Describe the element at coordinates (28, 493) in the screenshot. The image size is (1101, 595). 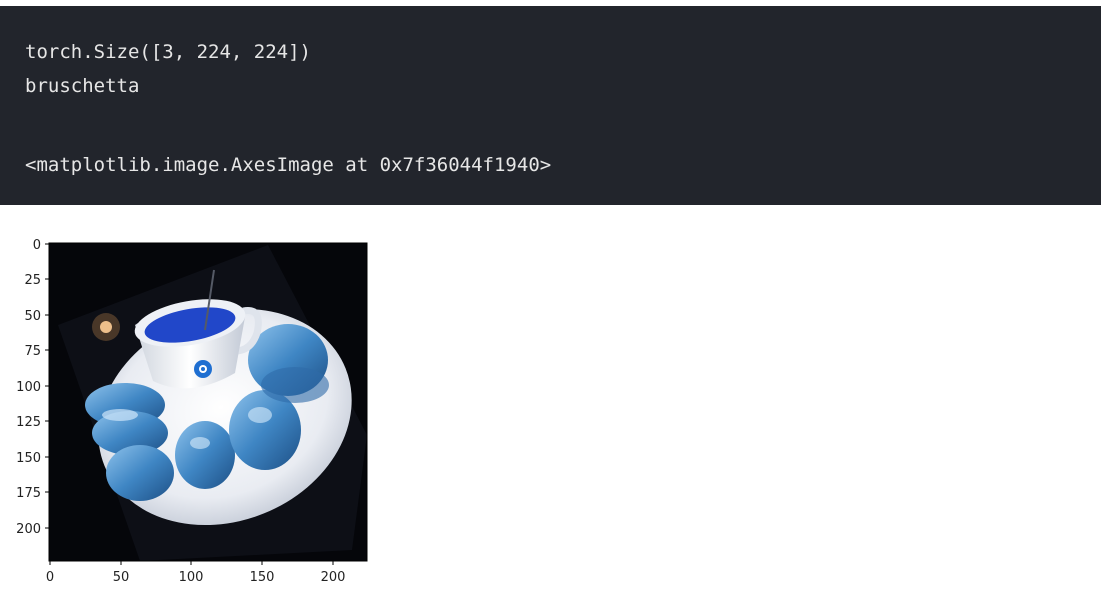
I see `y-tick-label: 175` at that location.